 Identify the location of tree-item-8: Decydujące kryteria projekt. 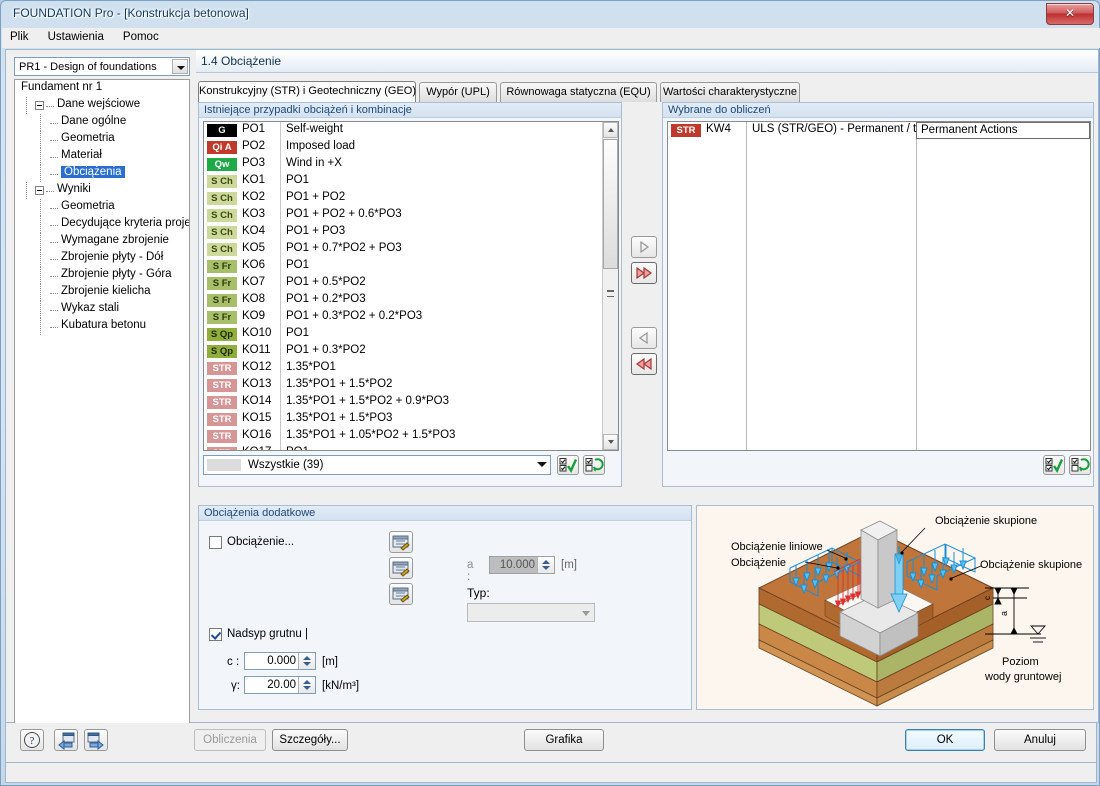
(102, 224).